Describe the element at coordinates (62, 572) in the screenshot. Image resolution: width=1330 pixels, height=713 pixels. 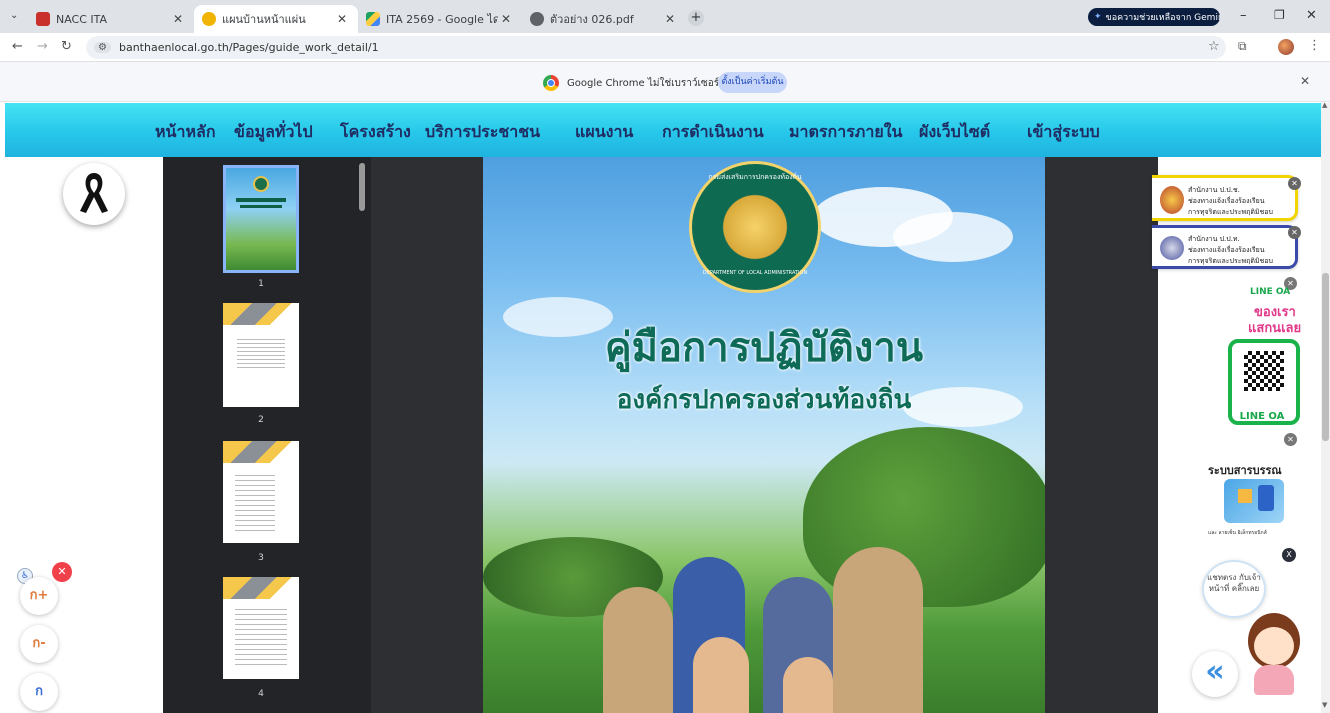
I see `accessibility-close-button: ✕` at that location.